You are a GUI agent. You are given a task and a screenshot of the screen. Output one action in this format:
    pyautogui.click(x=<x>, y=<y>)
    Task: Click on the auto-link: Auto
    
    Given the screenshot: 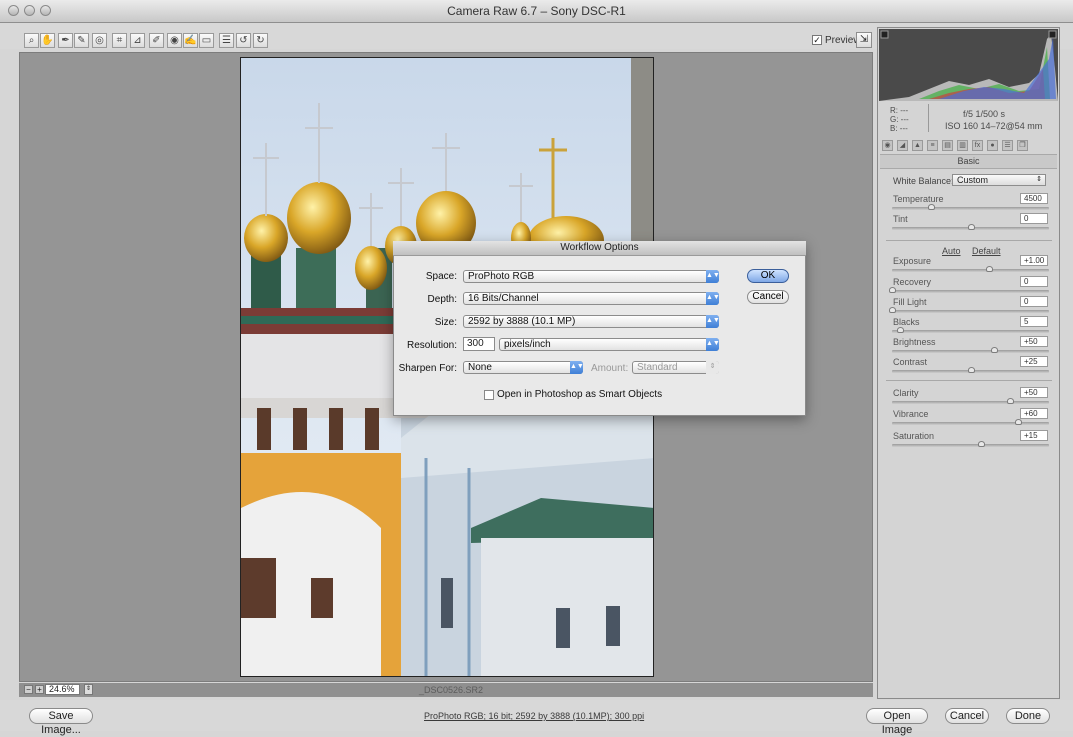 What is the action you would take?
    pyautogui.click(x=951, y=251)
    